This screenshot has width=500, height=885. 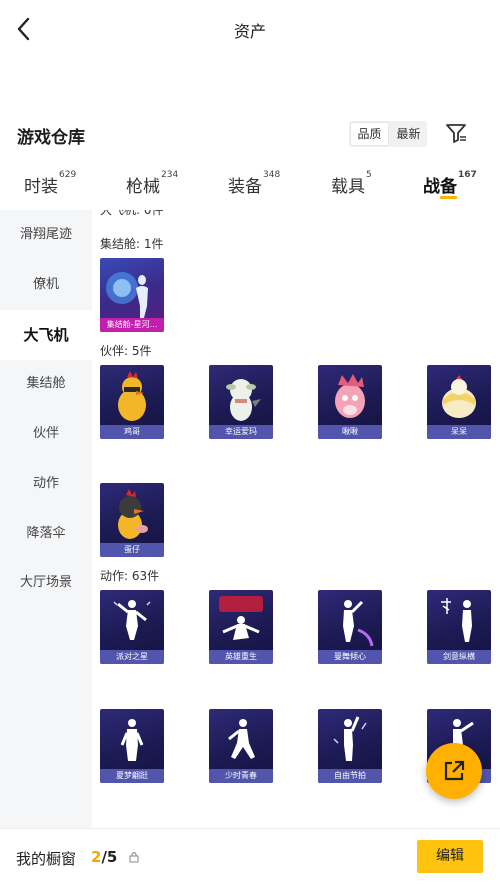 I want to click on category-tabs: 时装629 枪械234 装备348 载具5 战备167, so click(x=250, y=184).